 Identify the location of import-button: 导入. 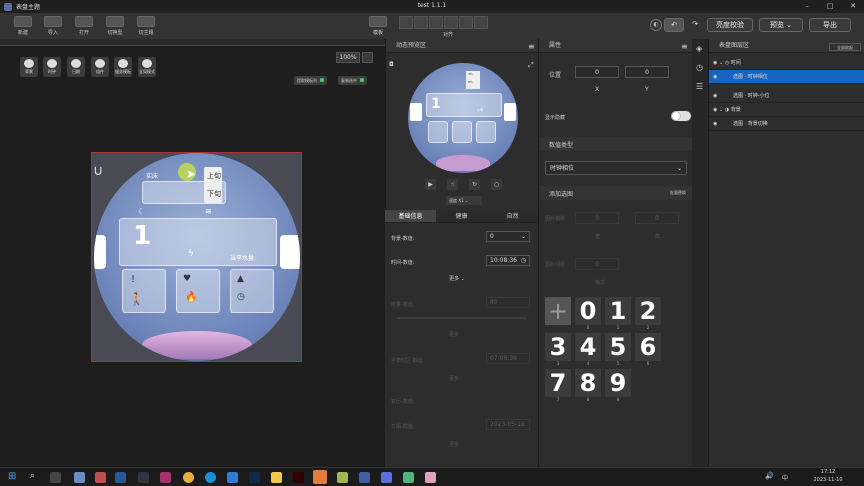
(53, 27).